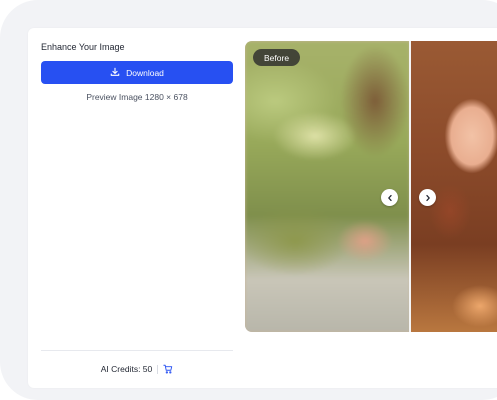 Image resolution: width=497 pixels, height=400 pixels. Describe the element at coordinates (158, 369) in the screenshot. I see `credits-separator` at that location.